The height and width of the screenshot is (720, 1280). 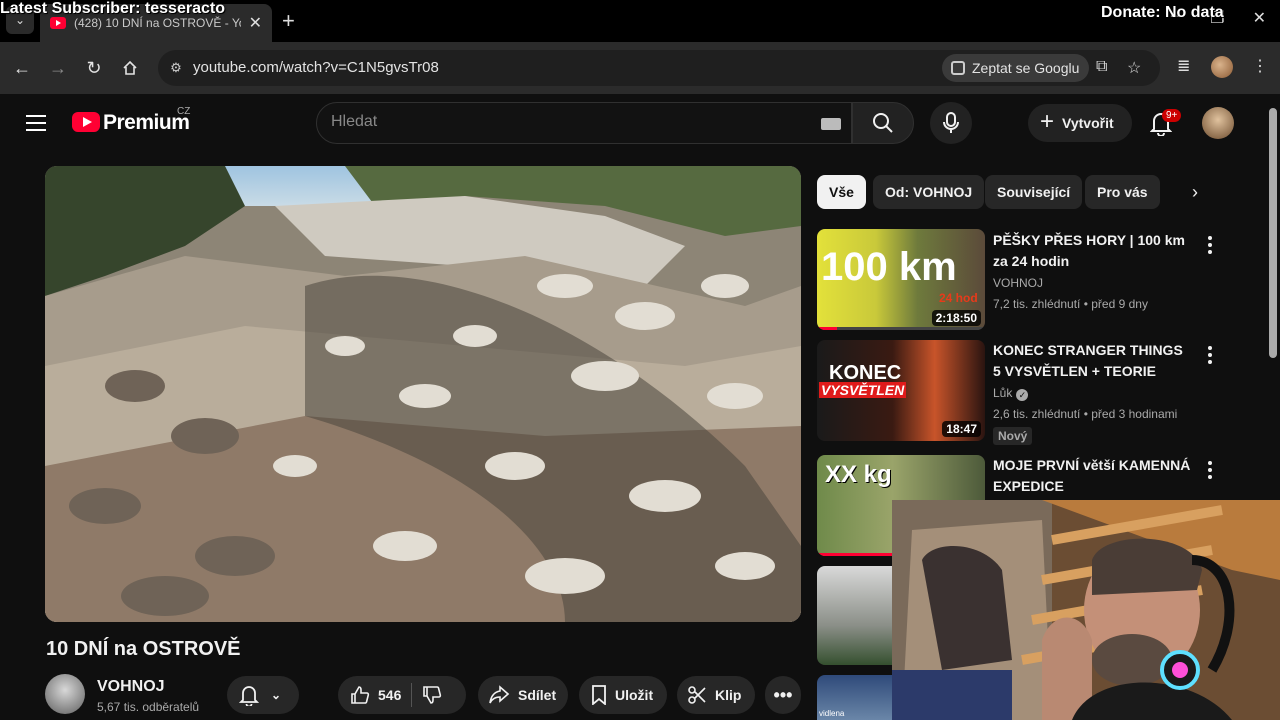 I want to click on chip-from-channel: Od: VOHNOJ, so click(x=929, y=192).